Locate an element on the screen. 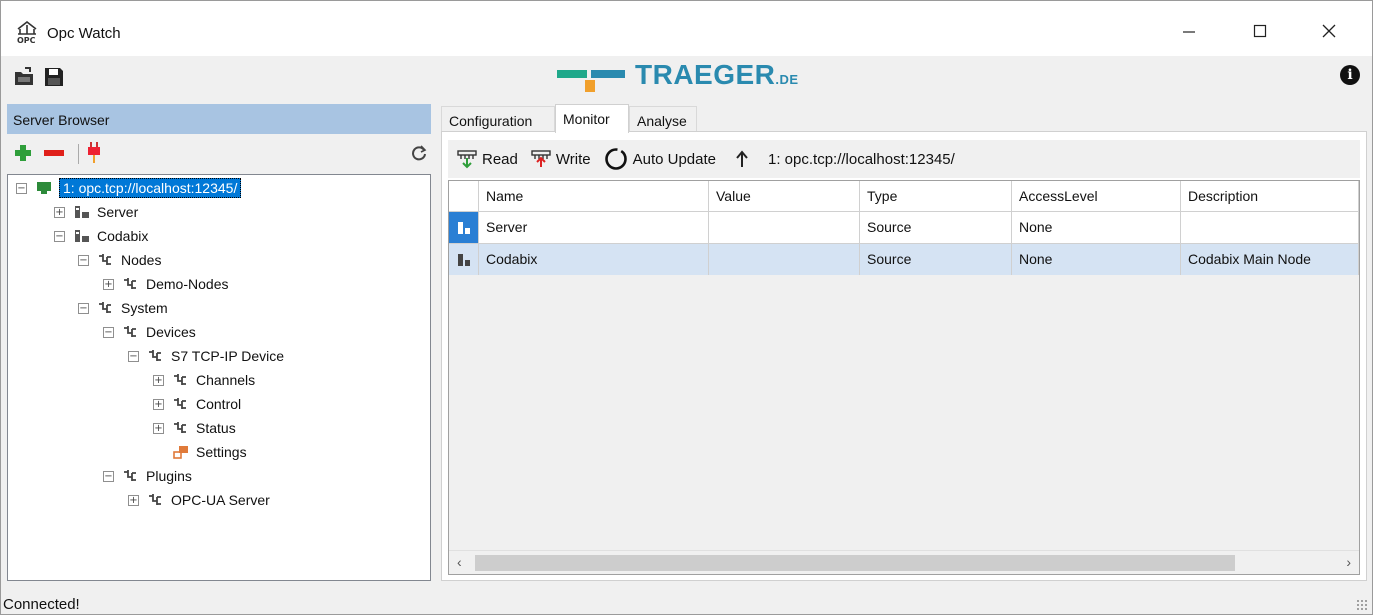 Image resolution: width=1373 pixels, height=615 pixels. cell-name: Server is located at coordinates (594, 227).